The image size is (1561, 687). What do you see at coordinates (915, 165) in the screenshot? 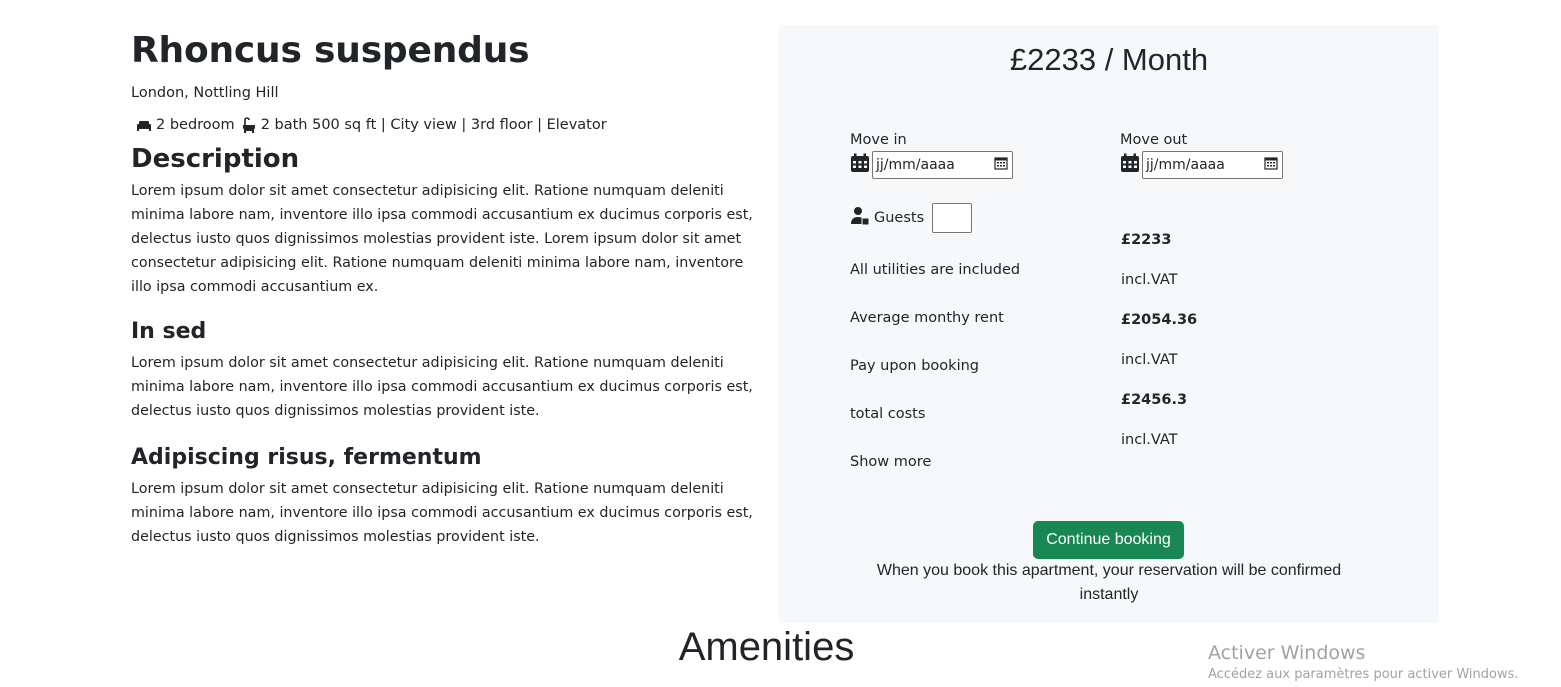
I see `move-in-date-value: jj/mm/aaaa` at bounding box center [915, 165].